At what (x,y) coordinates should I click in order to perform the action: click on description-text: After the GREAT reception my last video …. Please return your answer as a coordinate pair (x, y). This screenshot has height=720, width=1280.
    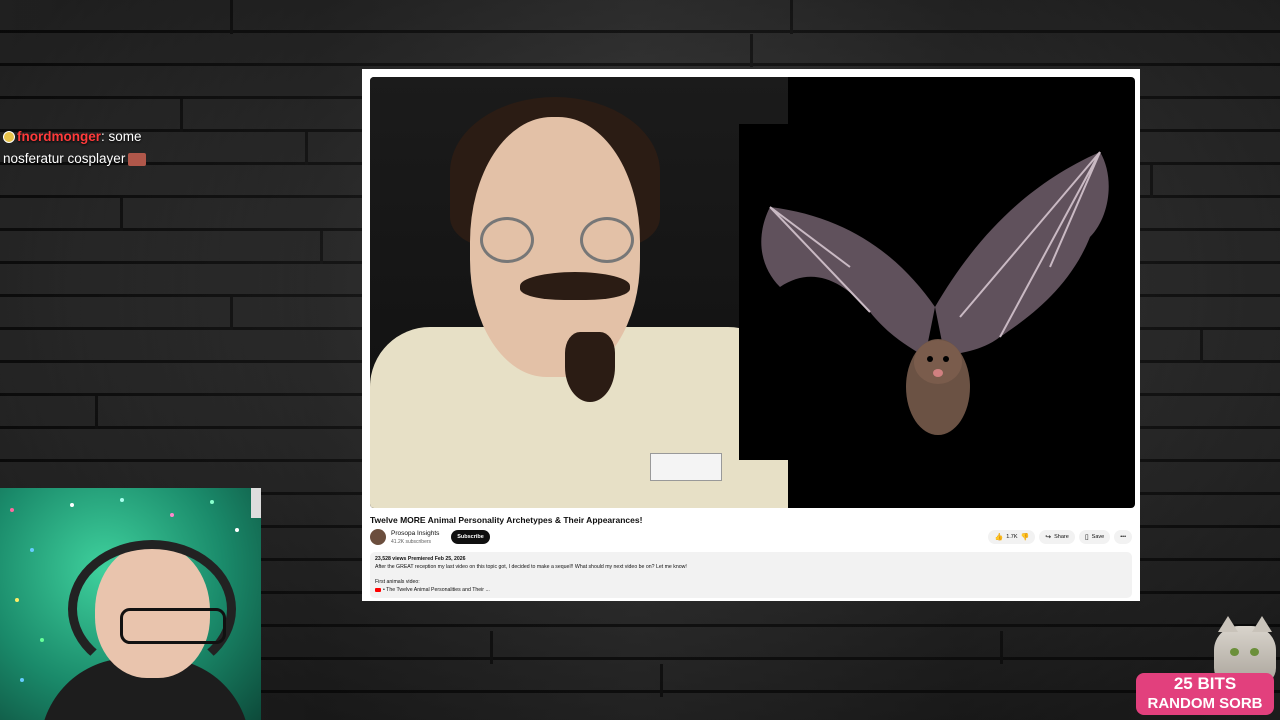
    Looking at the image, I should click on (531, 567).